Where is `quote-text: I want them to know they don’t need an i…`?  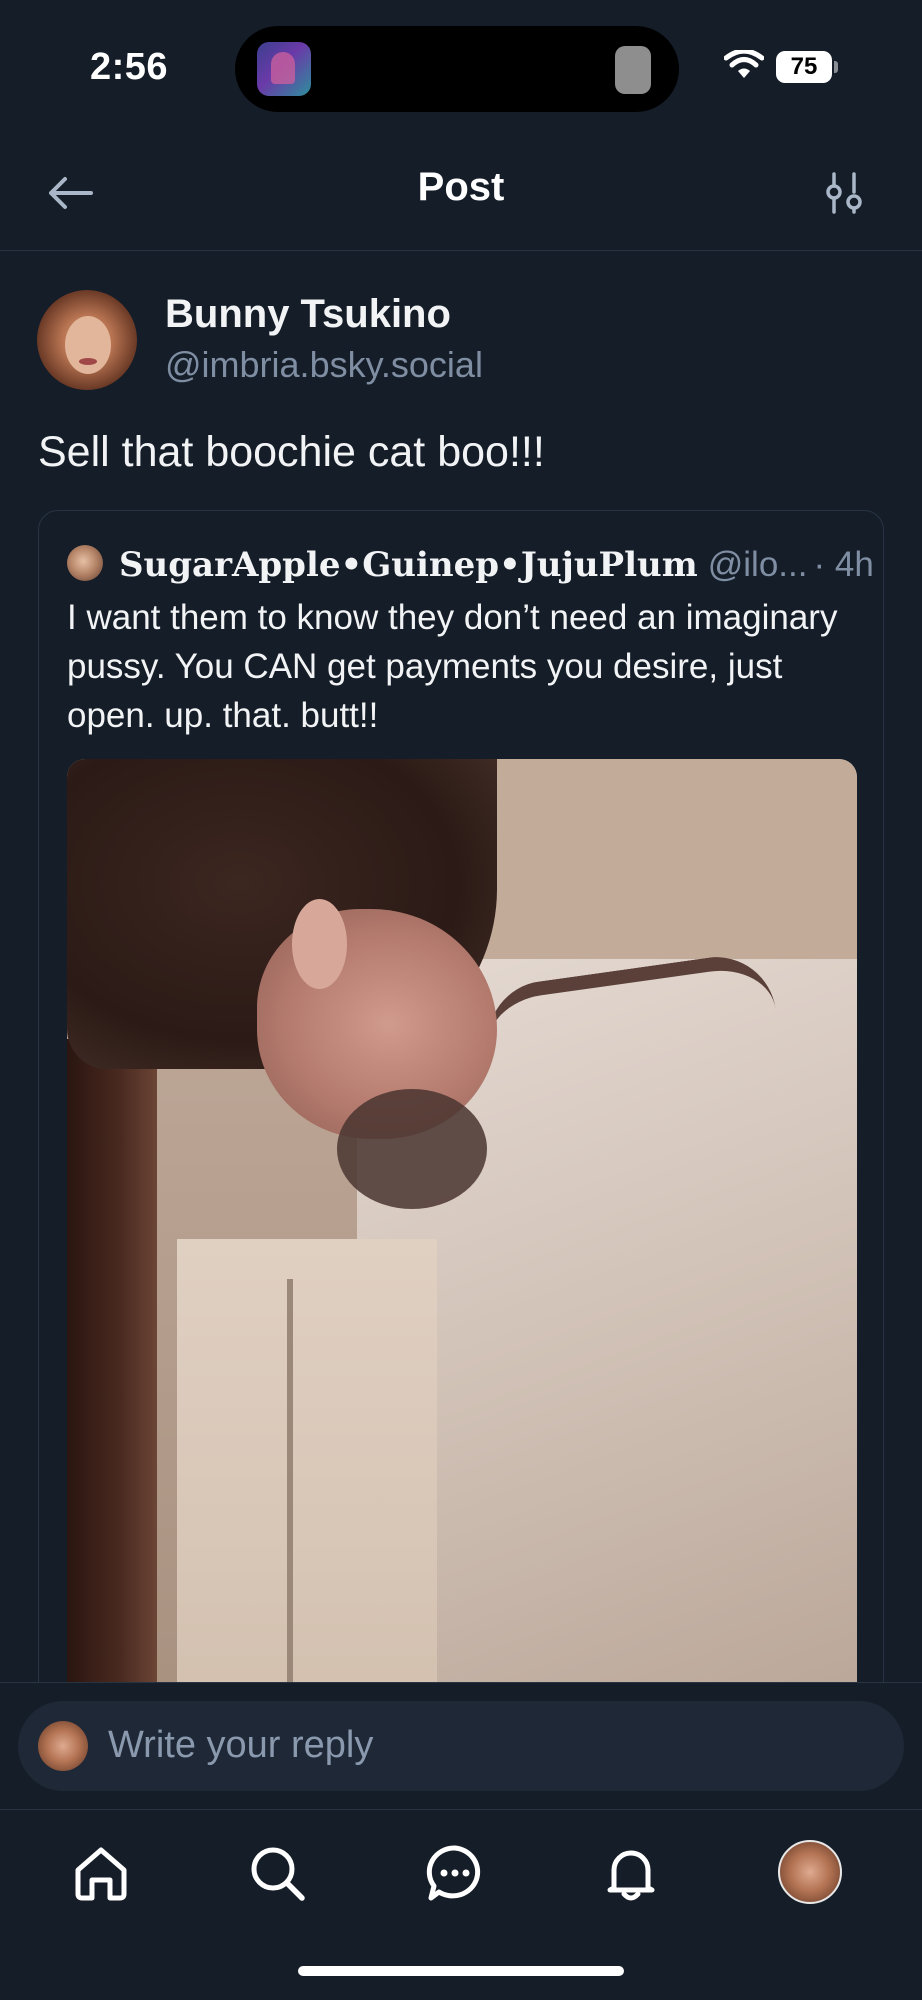 quote-text: I want them to know they don’t need an i… is located at coordinates (452, 666).